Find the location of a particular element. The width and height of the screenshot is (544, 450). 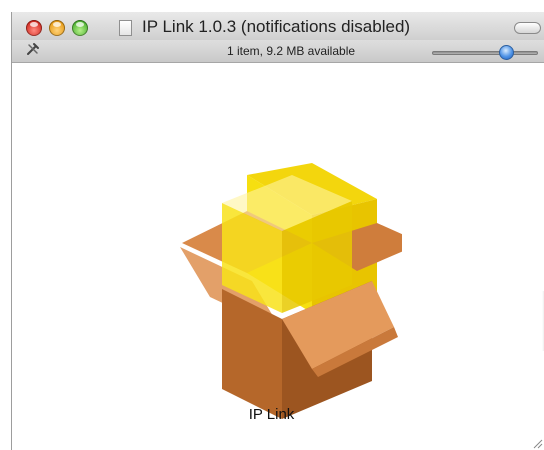

window-title: IP Link 1.0.3 (notifications disabled) is located at coordinates (276, 26).